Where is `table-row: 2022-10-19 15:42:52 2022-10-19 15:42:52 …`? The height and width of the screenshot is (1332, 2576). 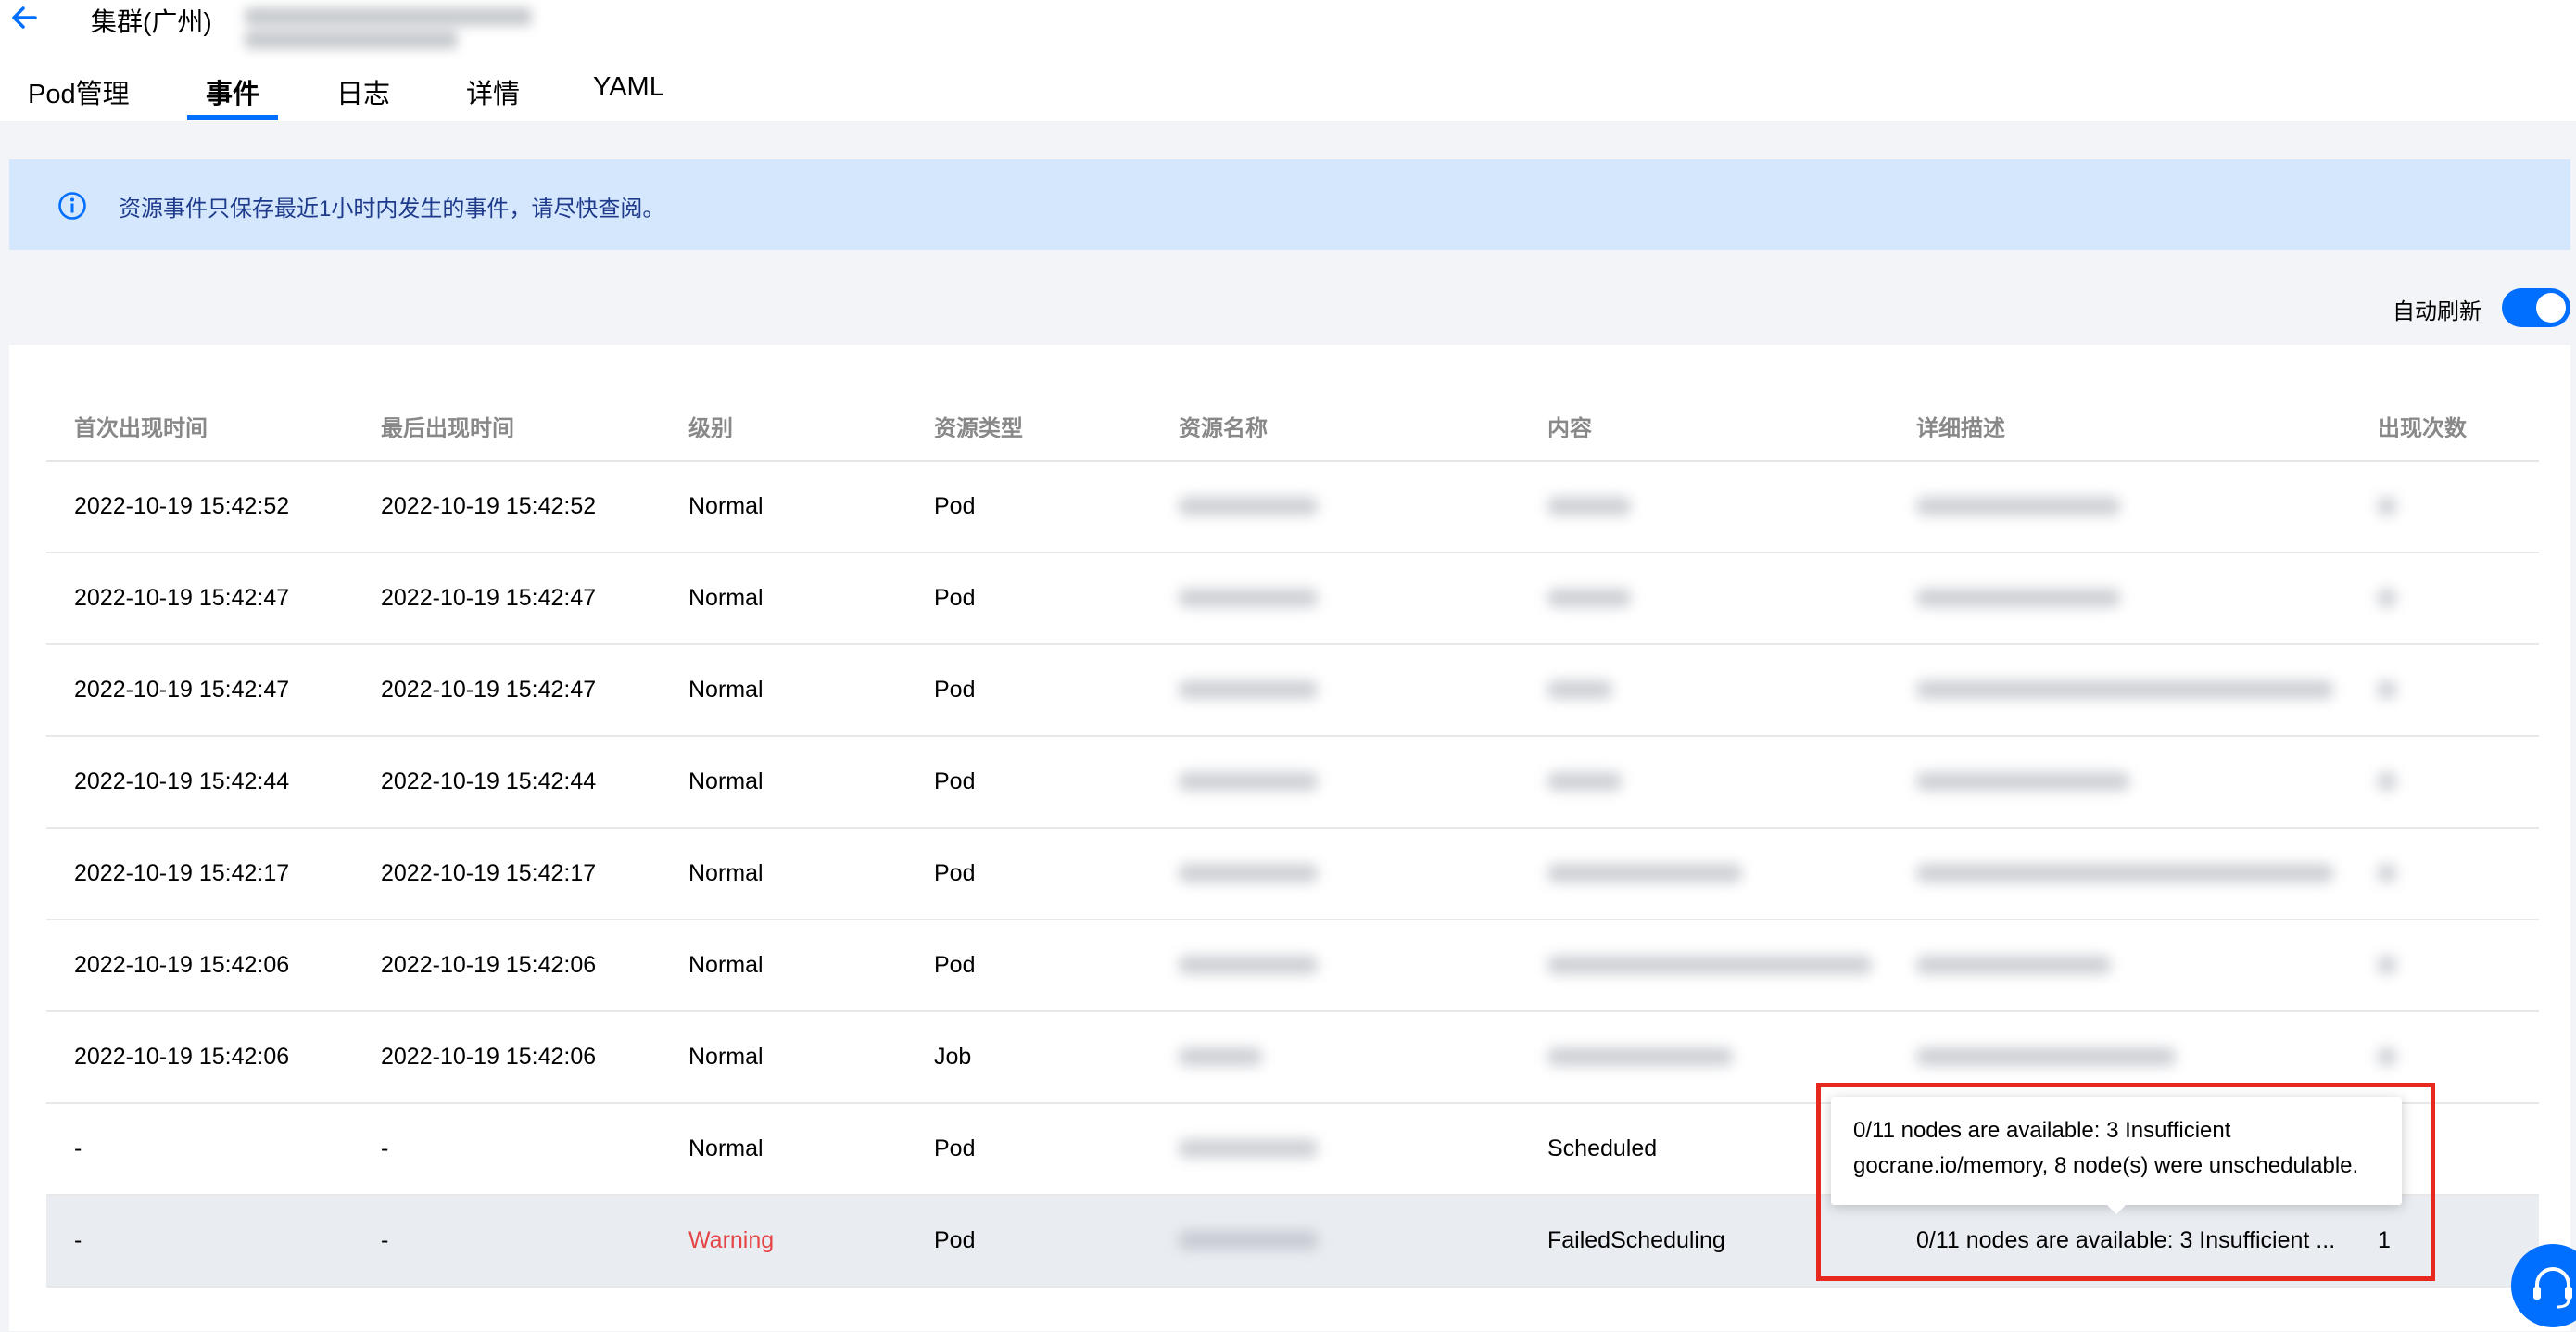
table-row: 2022-10-19 15:42:52 2022-10-19 15:42:52 … is located at coordinates (1292, 508).